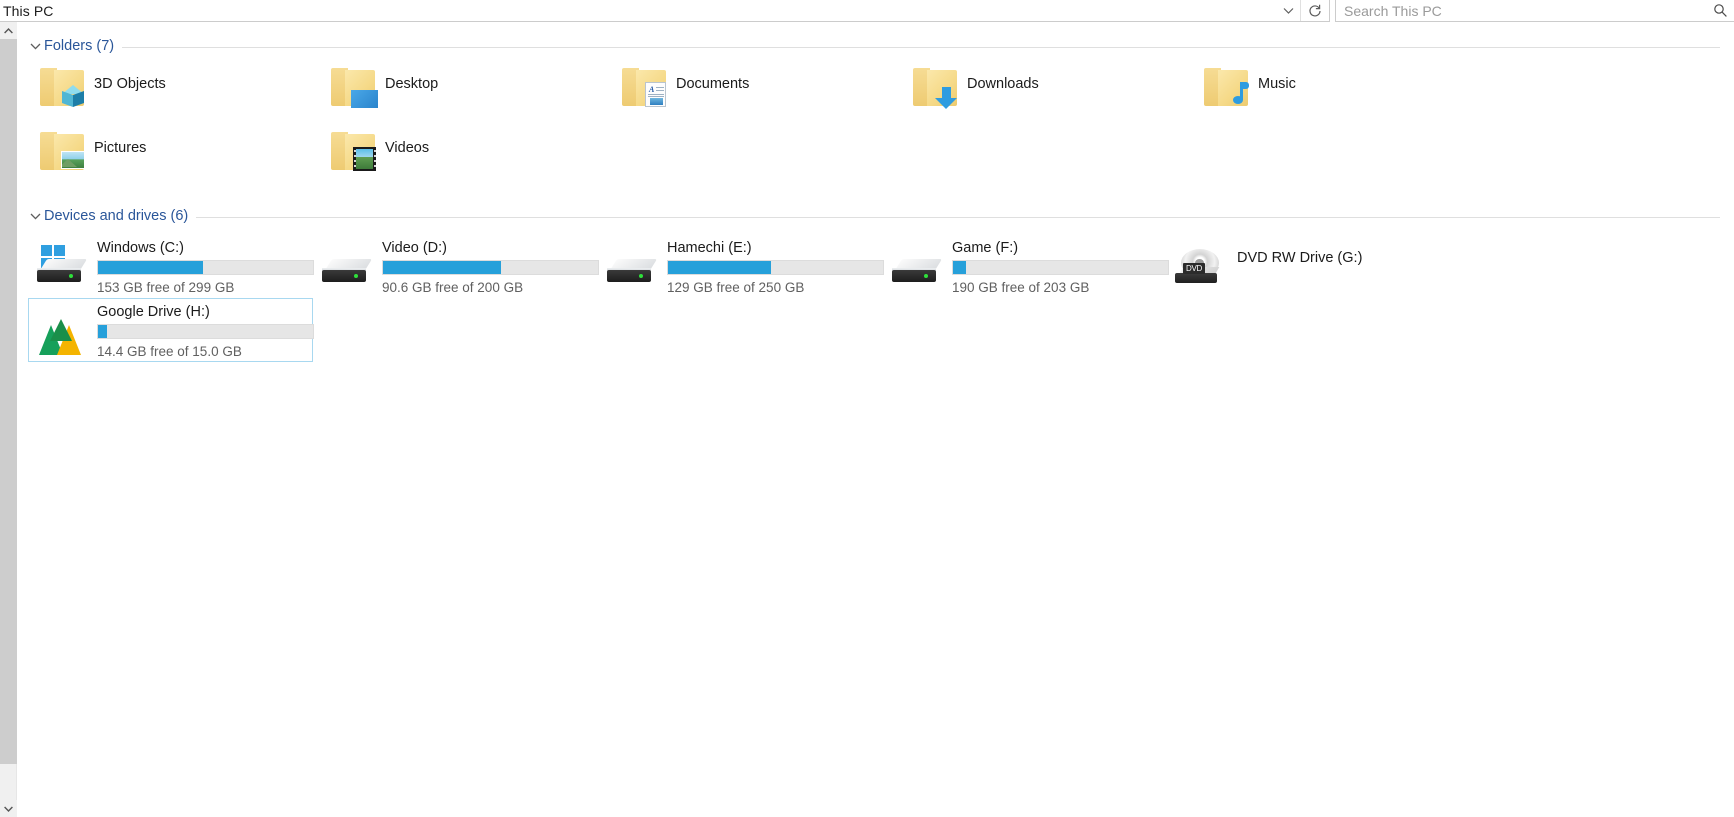  I want to click on folder-videos-icon, so click(352, 157).